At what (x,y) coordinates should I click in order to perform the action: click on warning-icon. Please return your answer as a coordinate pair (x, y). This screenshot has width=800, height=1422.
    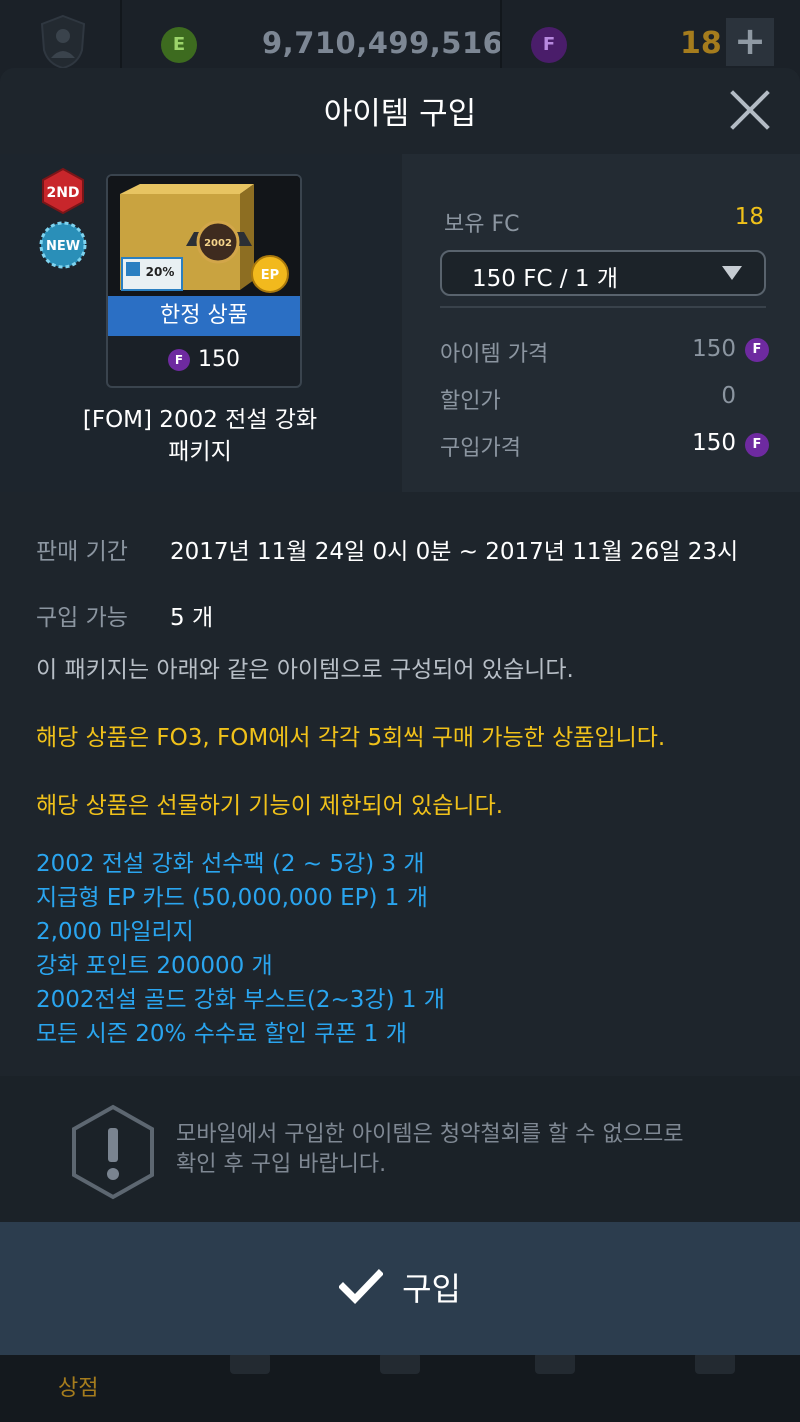
    Looking at the image, I should click on (113, 1152).